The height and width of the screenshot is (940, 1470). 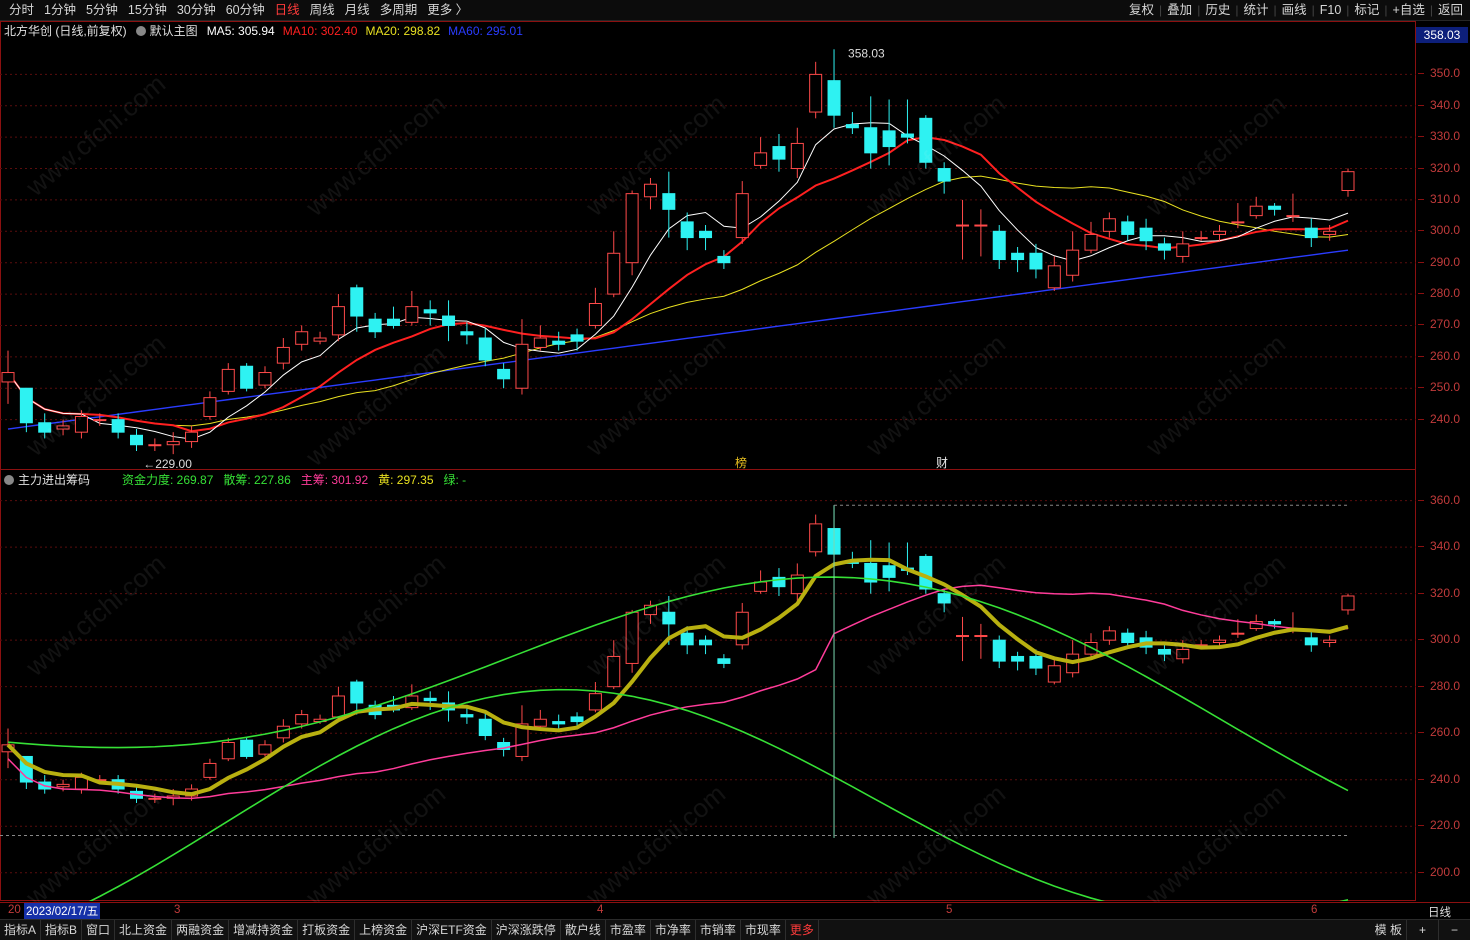 What do you see at coordinates (21, 10) in the screenshot?
I see `tab-period: 分时` at bounding box center [21, 10].